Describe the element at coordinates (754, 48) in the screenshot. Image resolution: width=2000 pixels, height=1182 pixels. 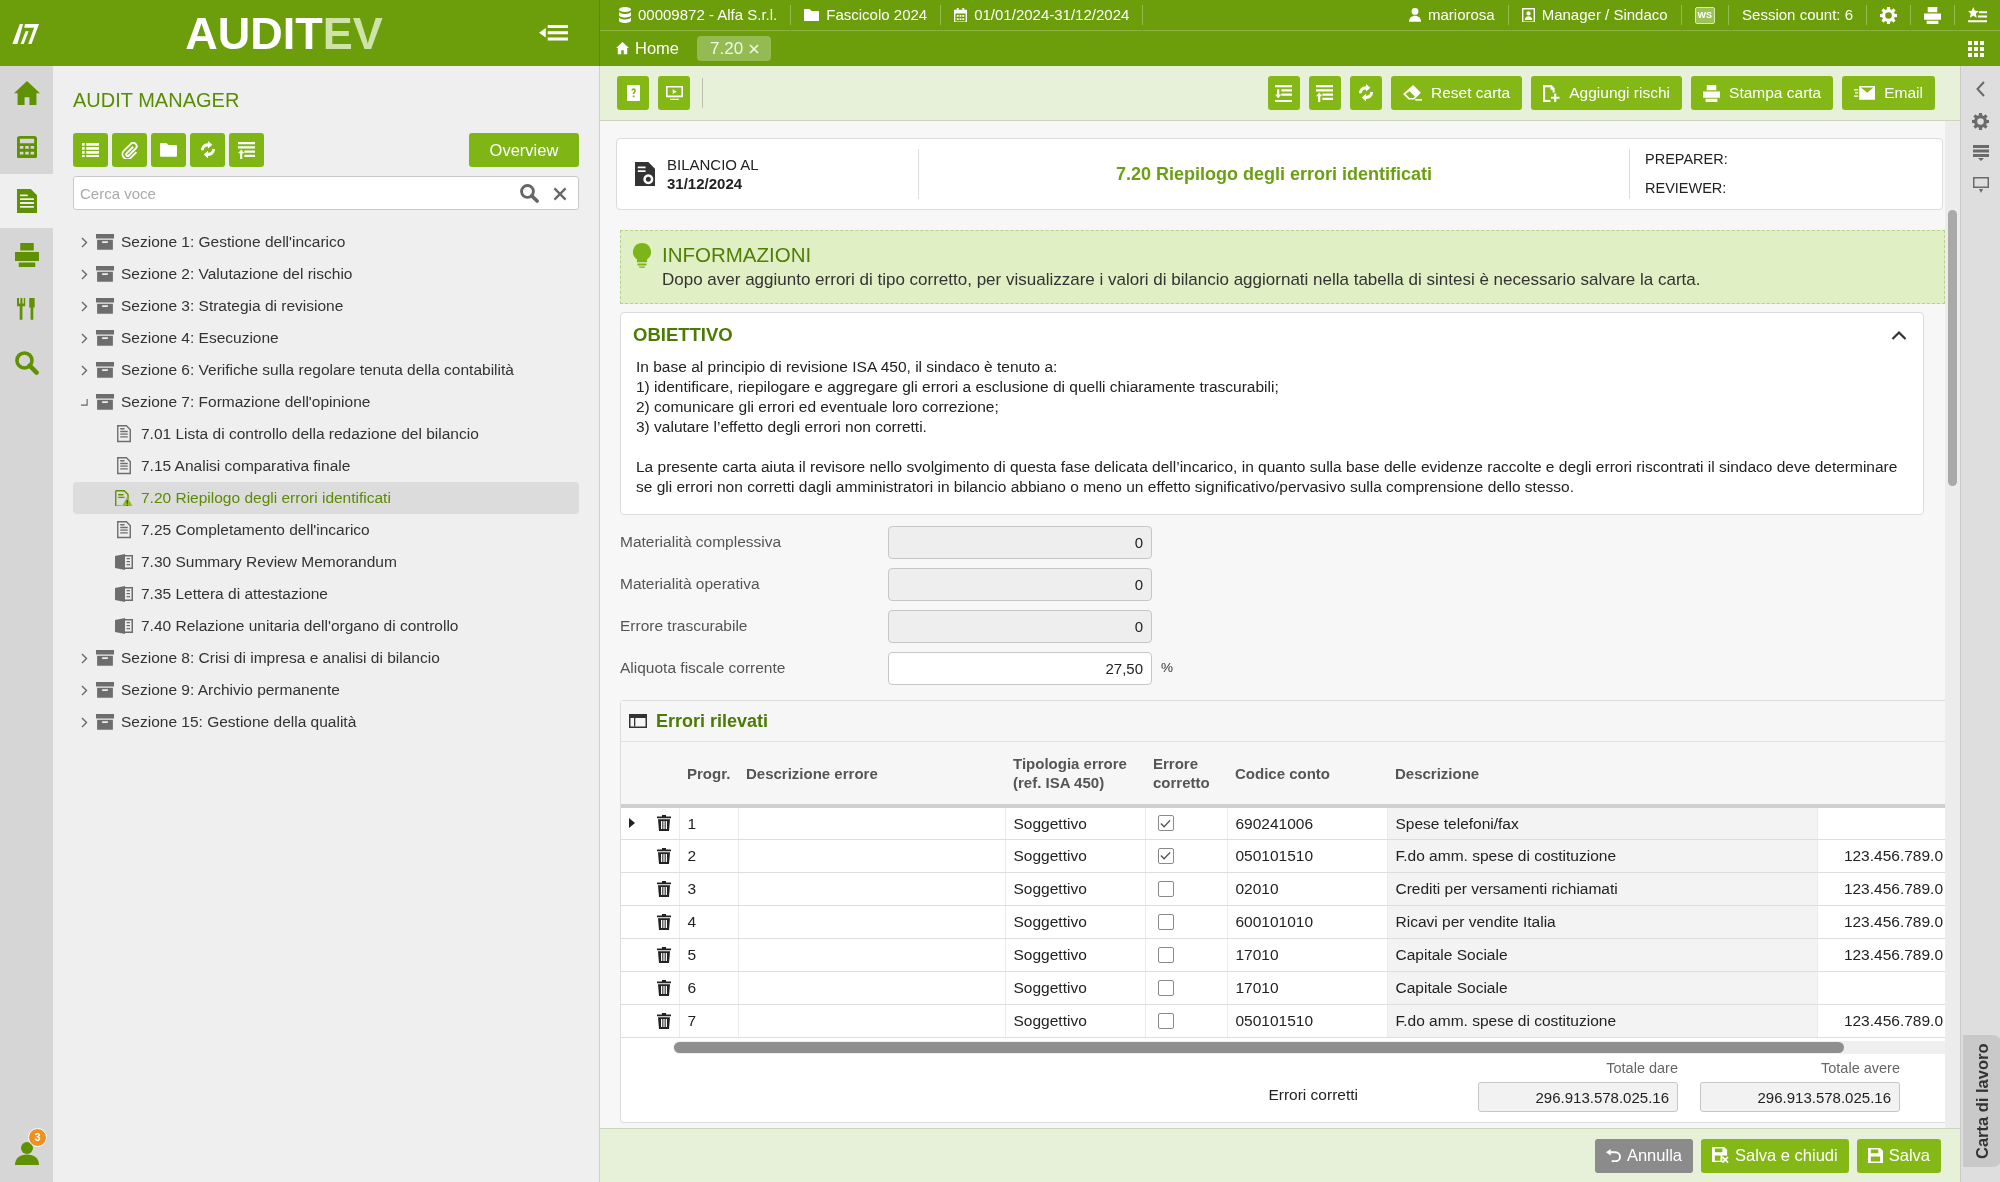
I see `close-icon` at that location.